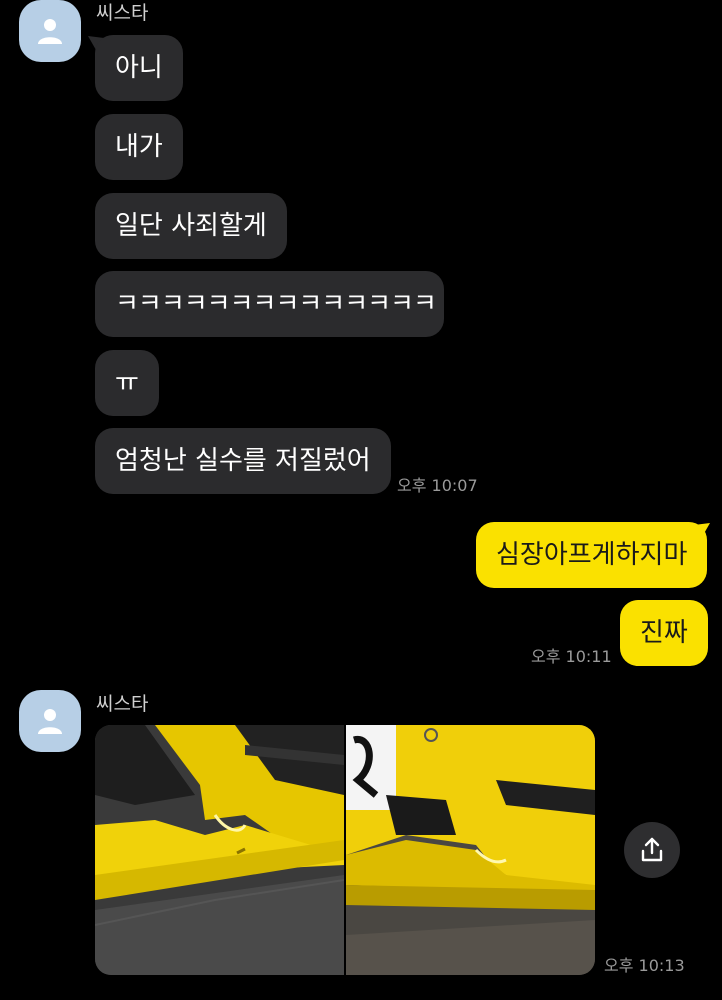  I want to click on message-bubble-incoming: ㅠ, so click(127, 383).